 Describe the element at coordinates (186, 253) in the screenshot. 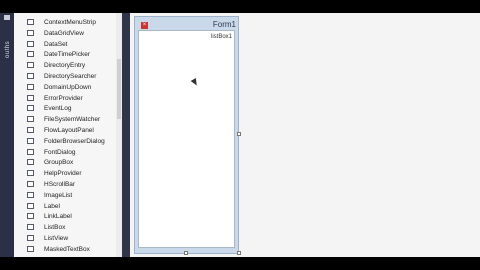

I see `resize-handle-bottom` at that location.